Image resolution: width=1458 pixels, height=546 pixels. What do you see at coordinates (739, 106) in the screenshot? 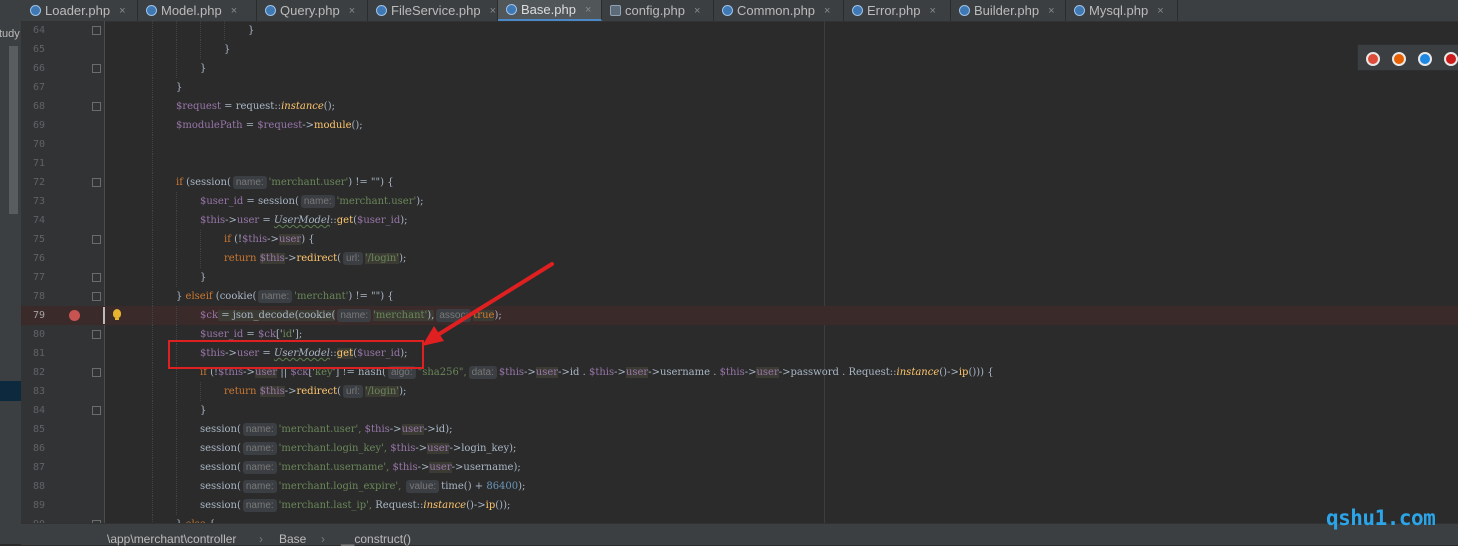
I see `code-line: 68 $request = request::instance();` at bounding box center [739, 106].